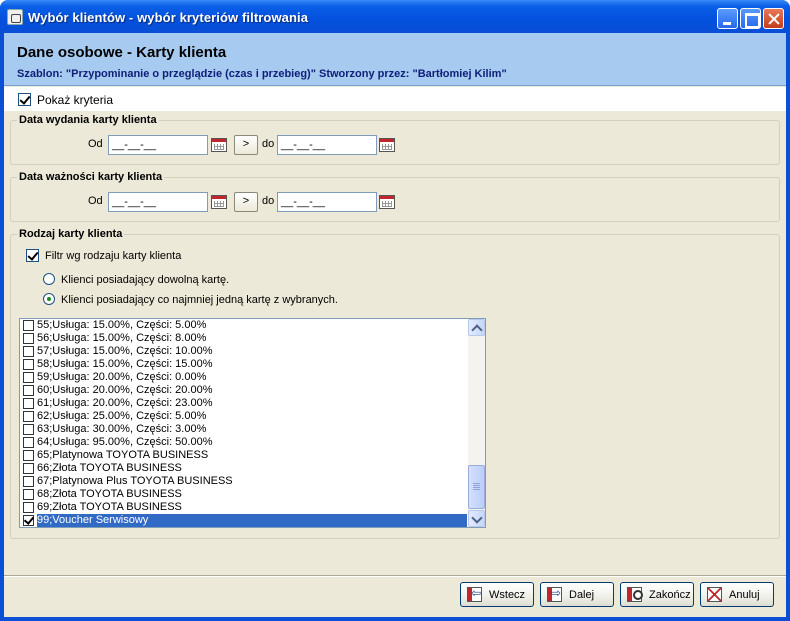 Image resolution: width=790 pixels, height=621 pixels. Describe the element at coordinates (245, 455) in the screenshot. I see `list-item: 65;Platynowa TOYOTA BUSINESS` at that location.